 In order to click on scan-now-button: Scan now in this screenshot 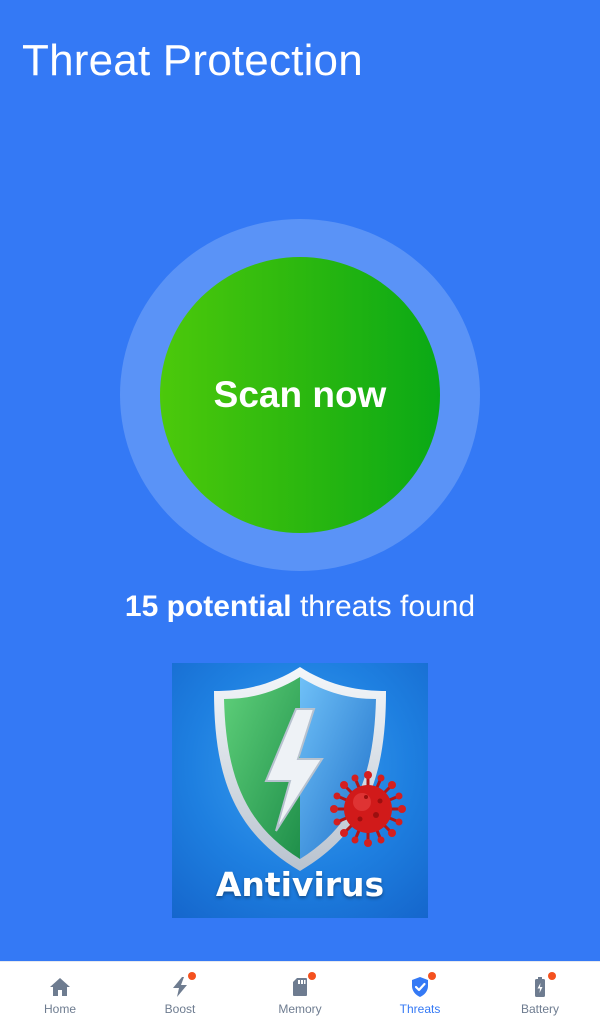, I will do `click(300, 395)`.